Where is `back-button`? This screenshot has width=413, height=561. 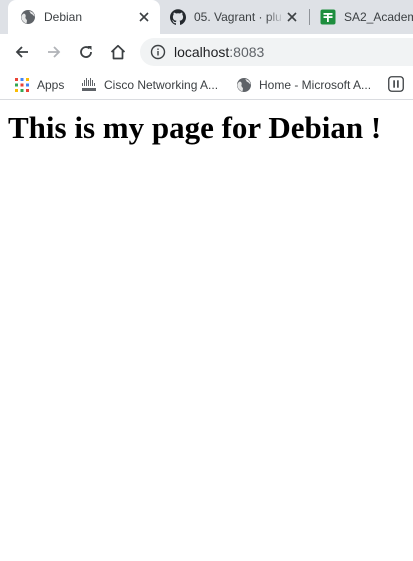 back-button is located at coordinates (22, 52).